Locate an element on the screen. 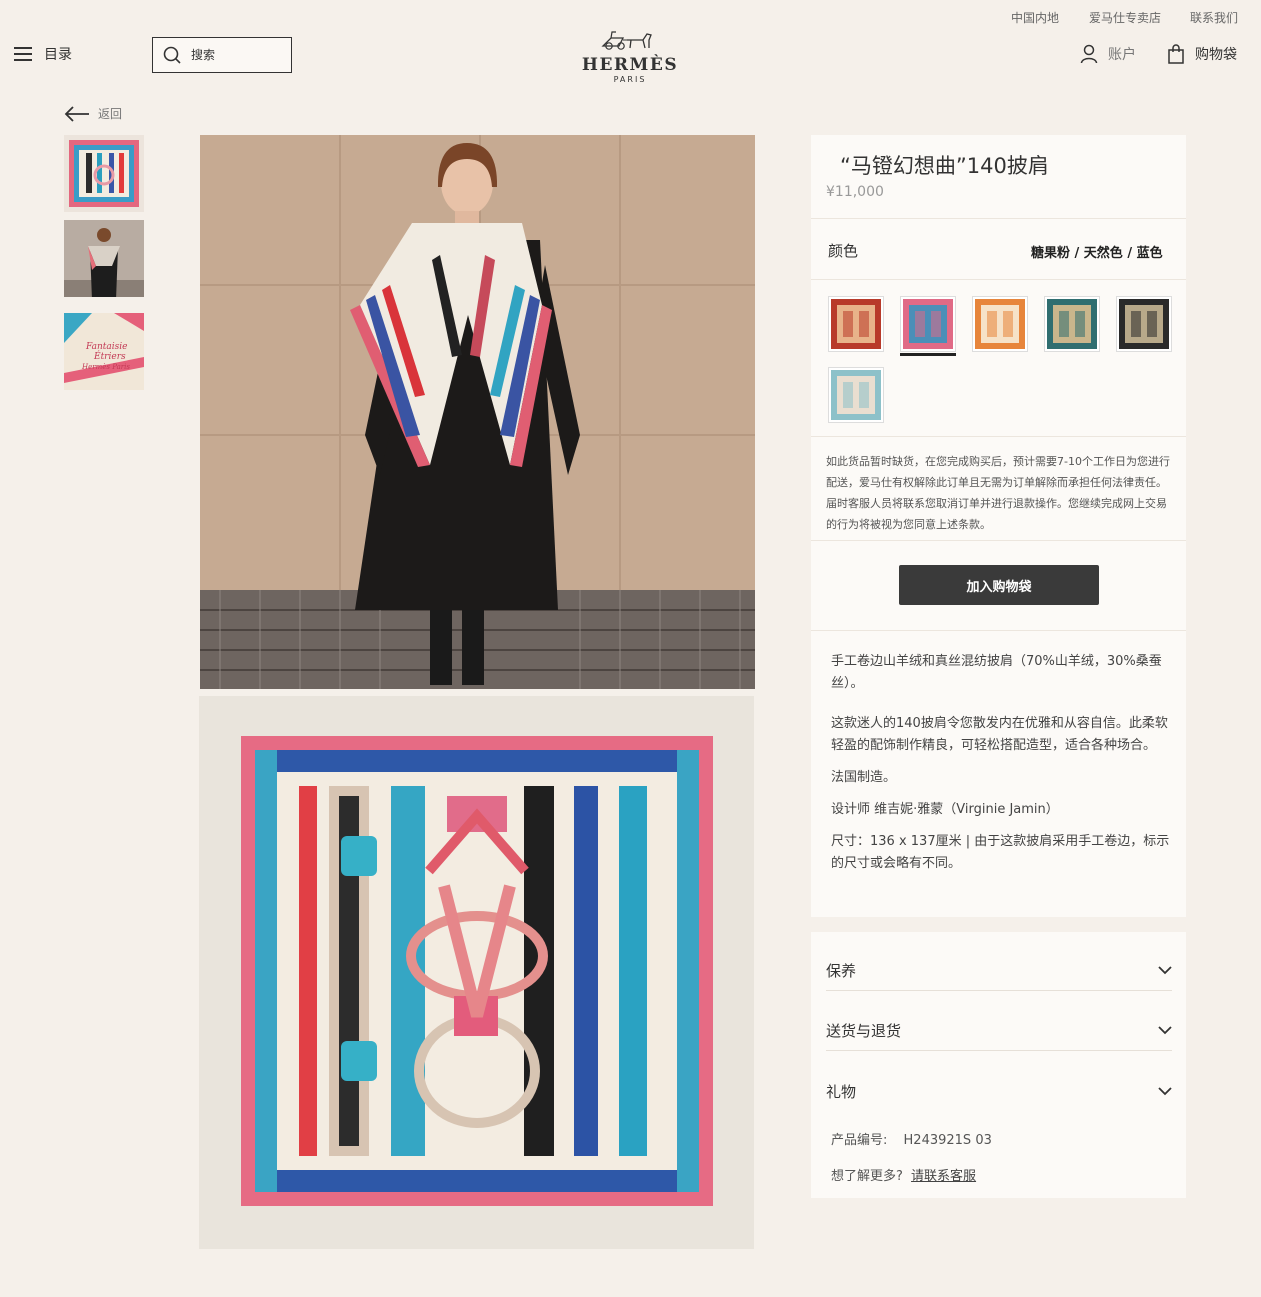 This screenshot has height=1297, width=1261. sku-label: 产品编号: is located at coordinates (859, 1140).